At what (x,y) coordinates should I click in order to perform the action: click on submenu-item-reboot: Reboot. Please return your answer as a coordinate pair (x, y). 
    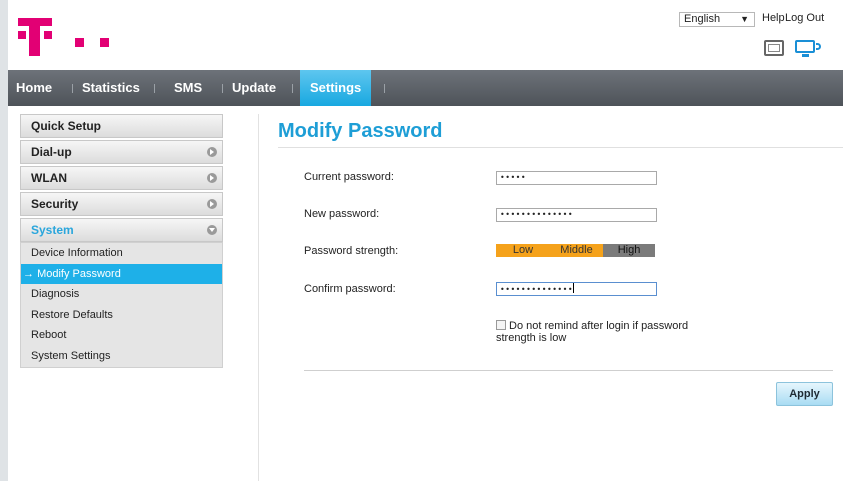
    Looking at the image, I should click on (121, 335).